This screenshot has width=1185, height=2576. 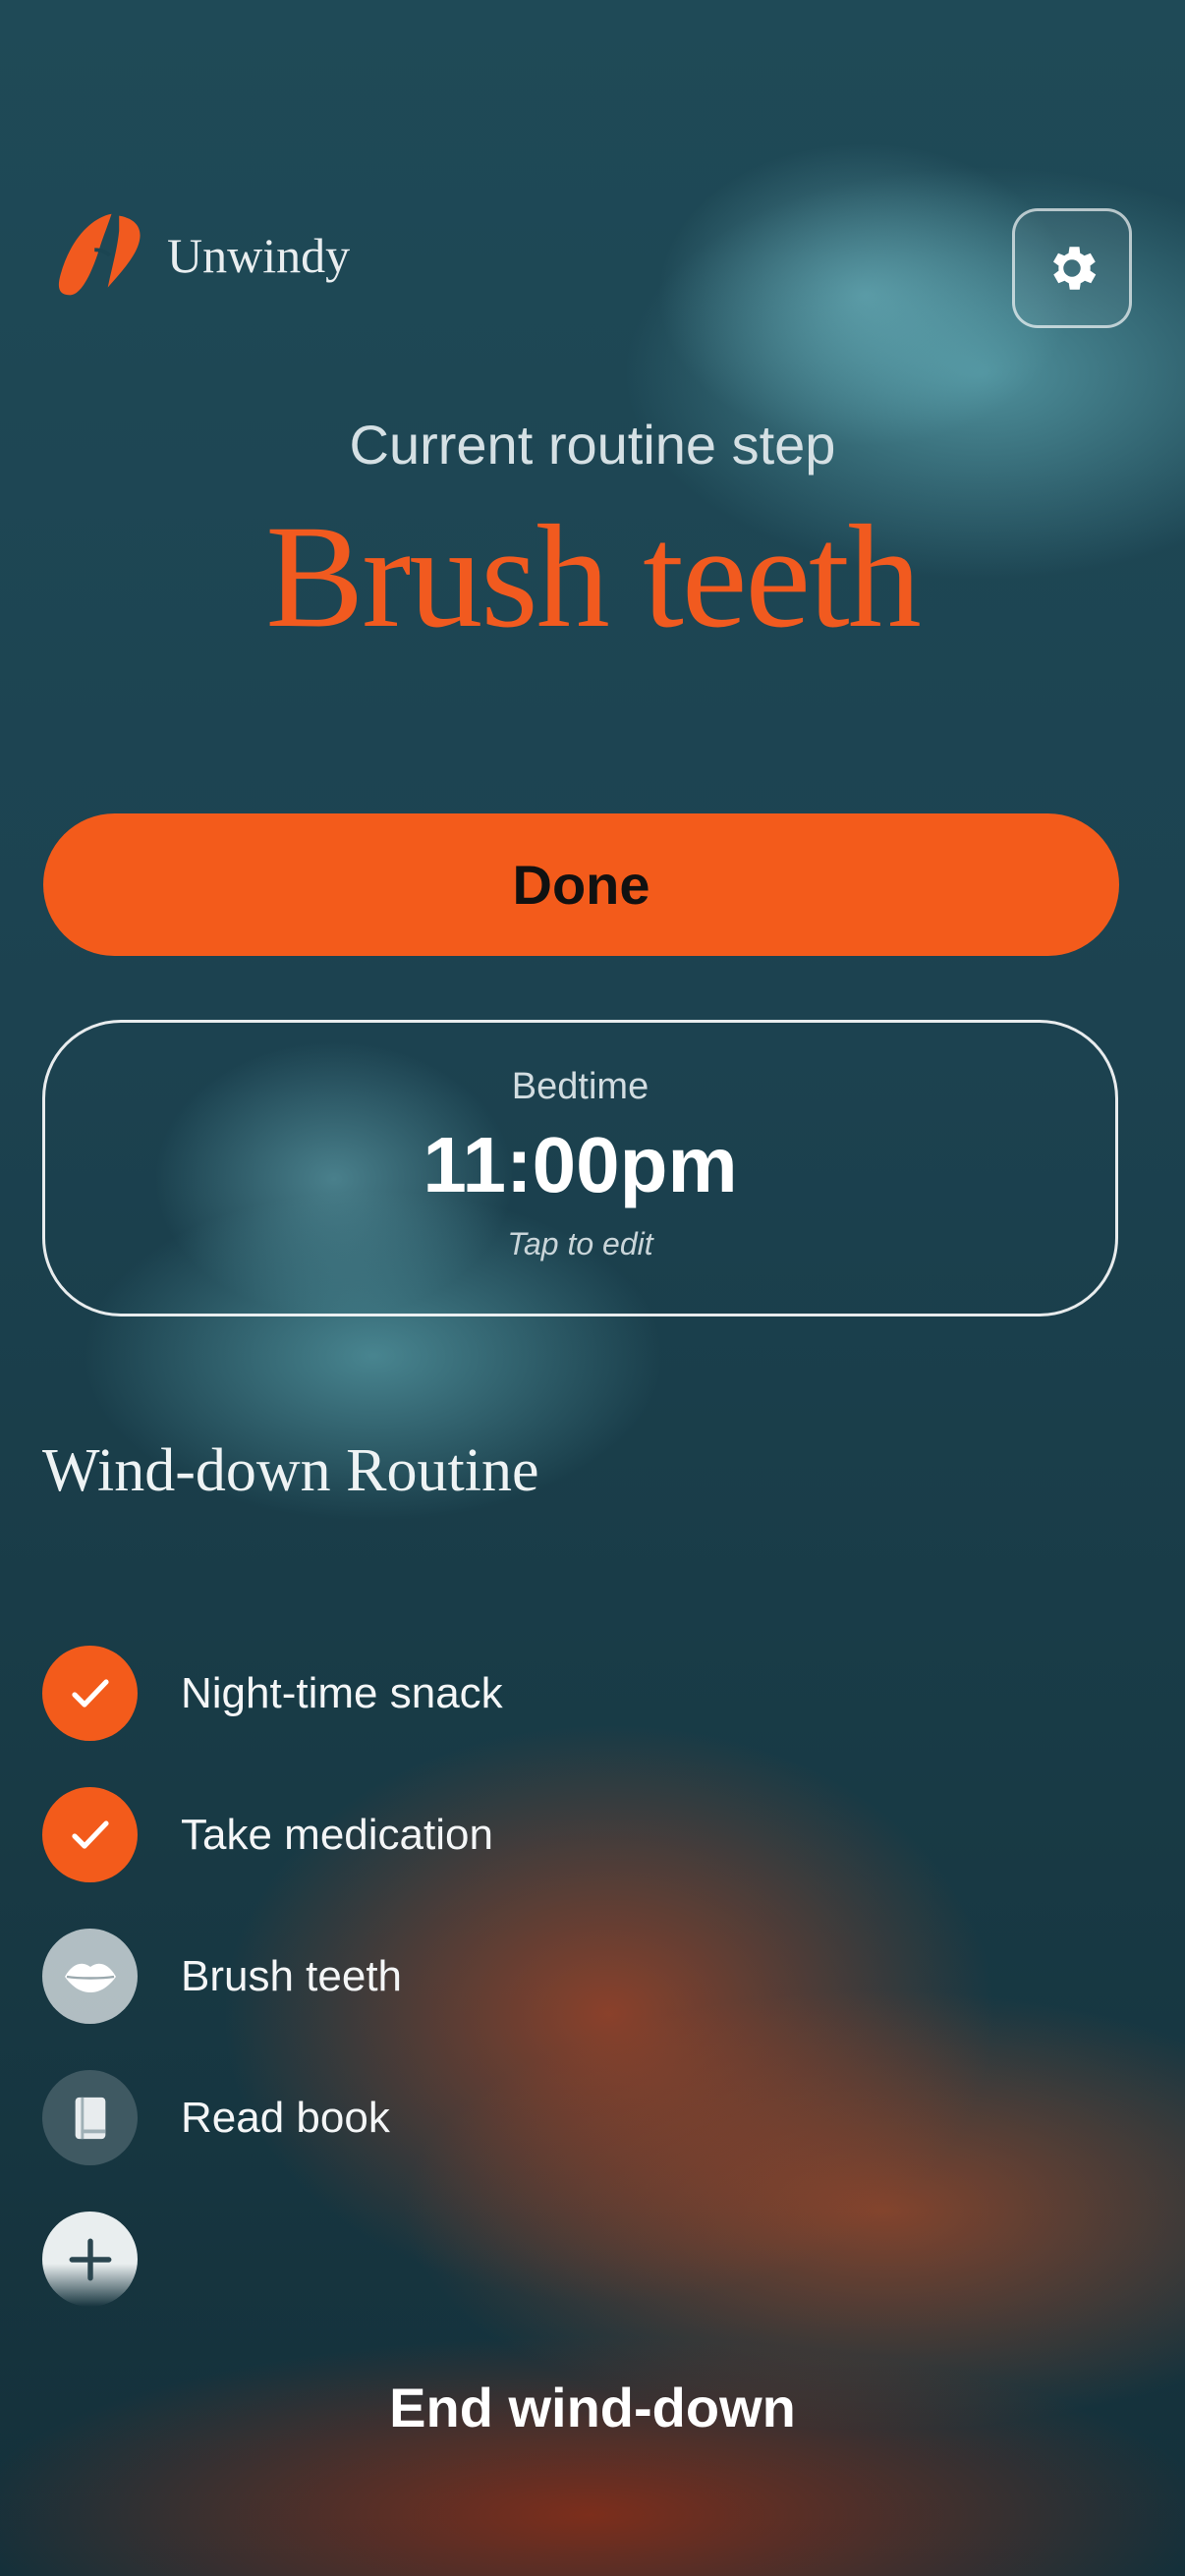 I want to click on header: Unwindy, so click(x=592, y=268).